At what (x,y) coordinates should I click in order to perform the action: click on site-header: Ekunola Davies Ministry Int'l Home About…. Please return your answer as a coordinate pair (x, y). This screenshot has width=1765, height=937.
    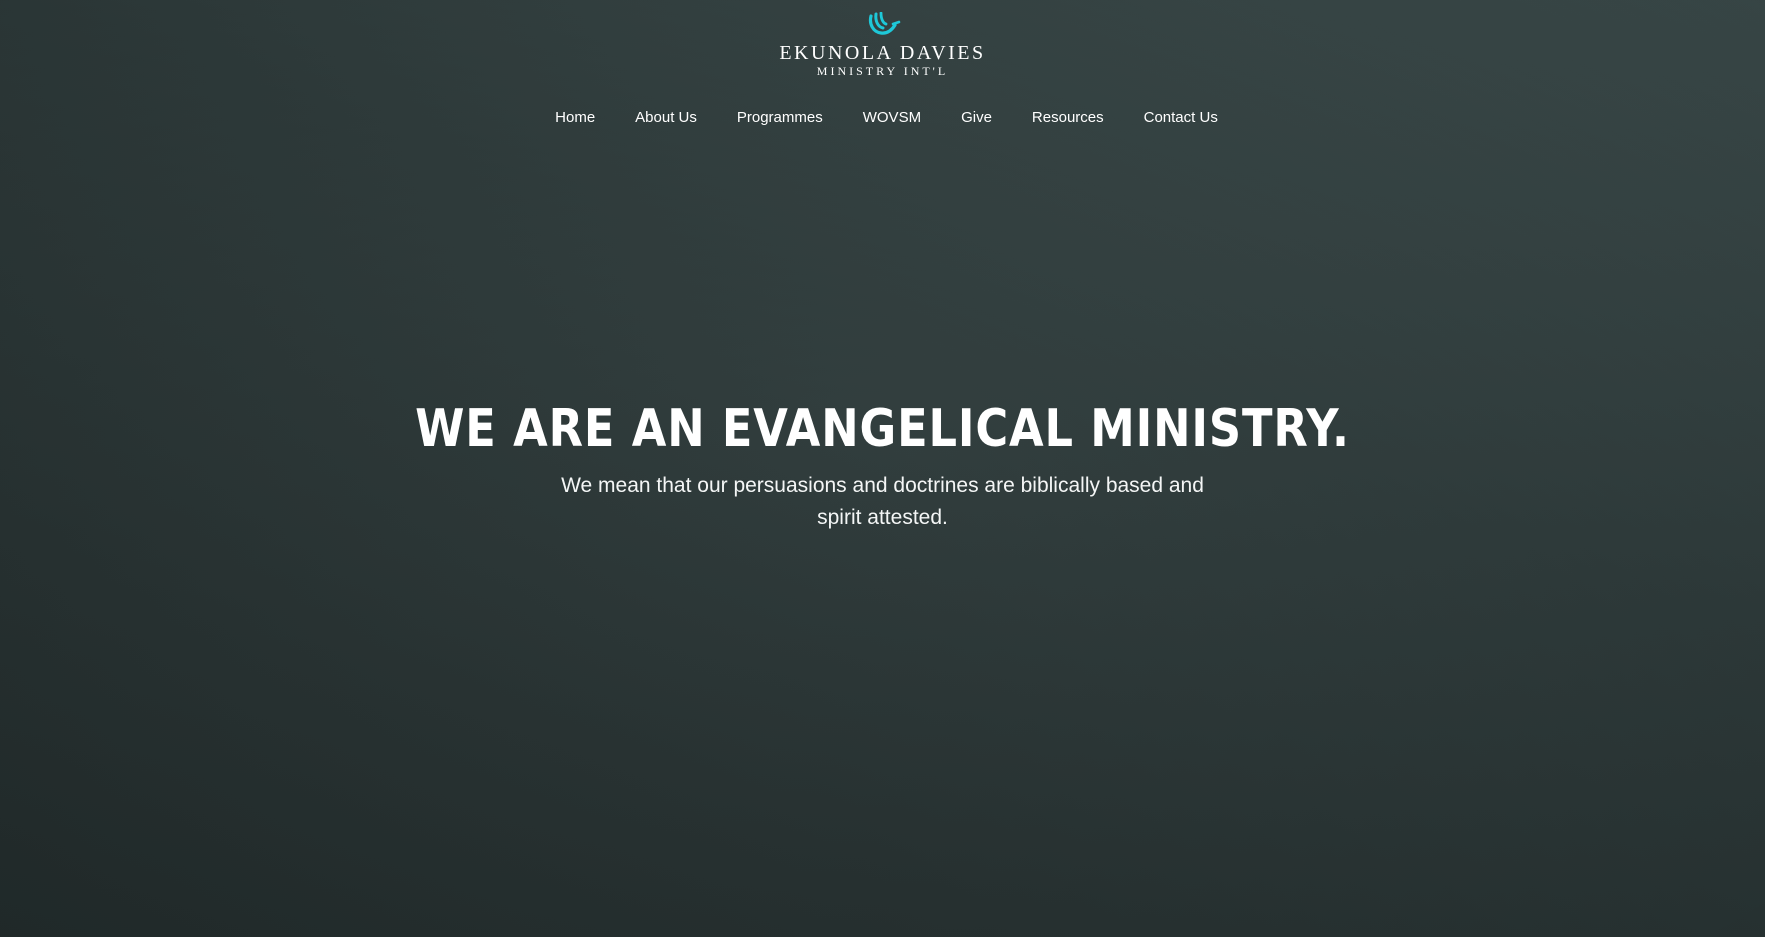
    Looking at the image, I should click on (882, 70).